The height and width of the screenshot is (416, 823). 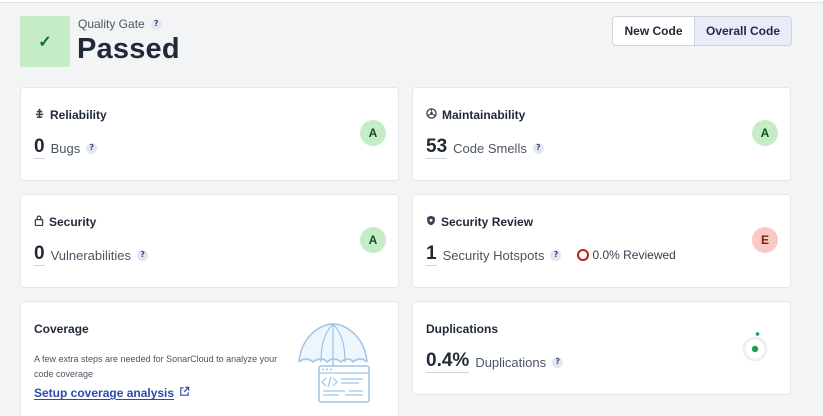 What do you see at coordinates (437, 148) in the screenshot?
I see `code-smells-count: 53` at bounding box center [437, 148].